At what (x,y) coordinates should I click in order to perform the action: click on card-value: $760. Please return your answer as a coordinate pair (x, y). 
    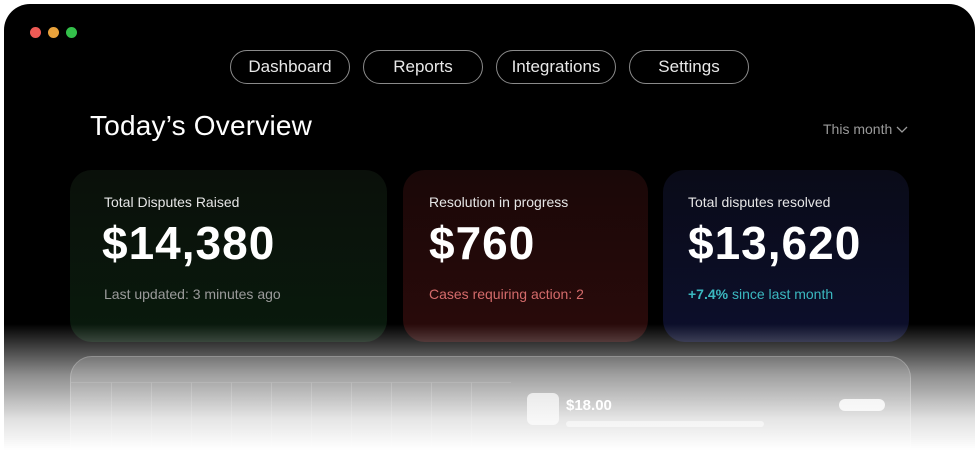
    Looking at the image, I should click on (482, 243).